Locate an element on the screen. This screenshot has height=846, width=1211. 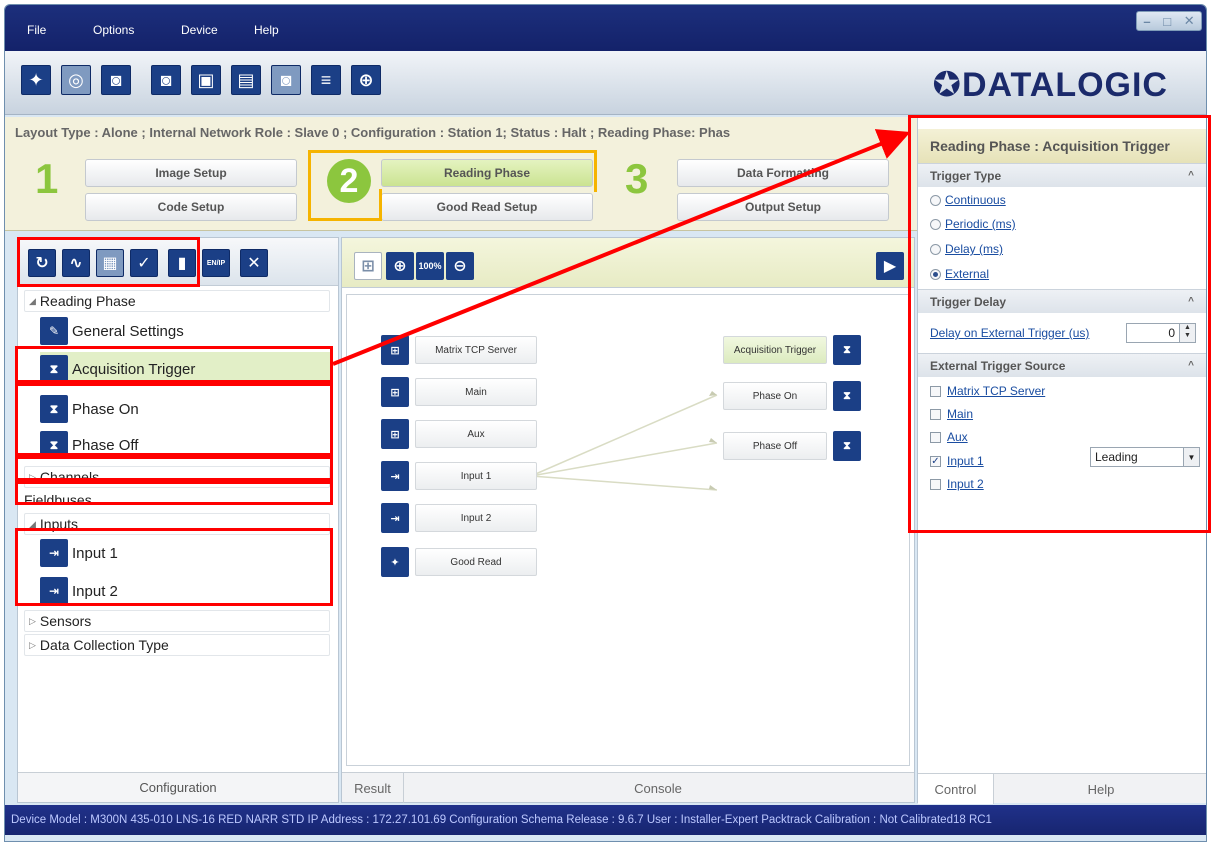
play-icon: ▶ is located at coordinates (890, 266).